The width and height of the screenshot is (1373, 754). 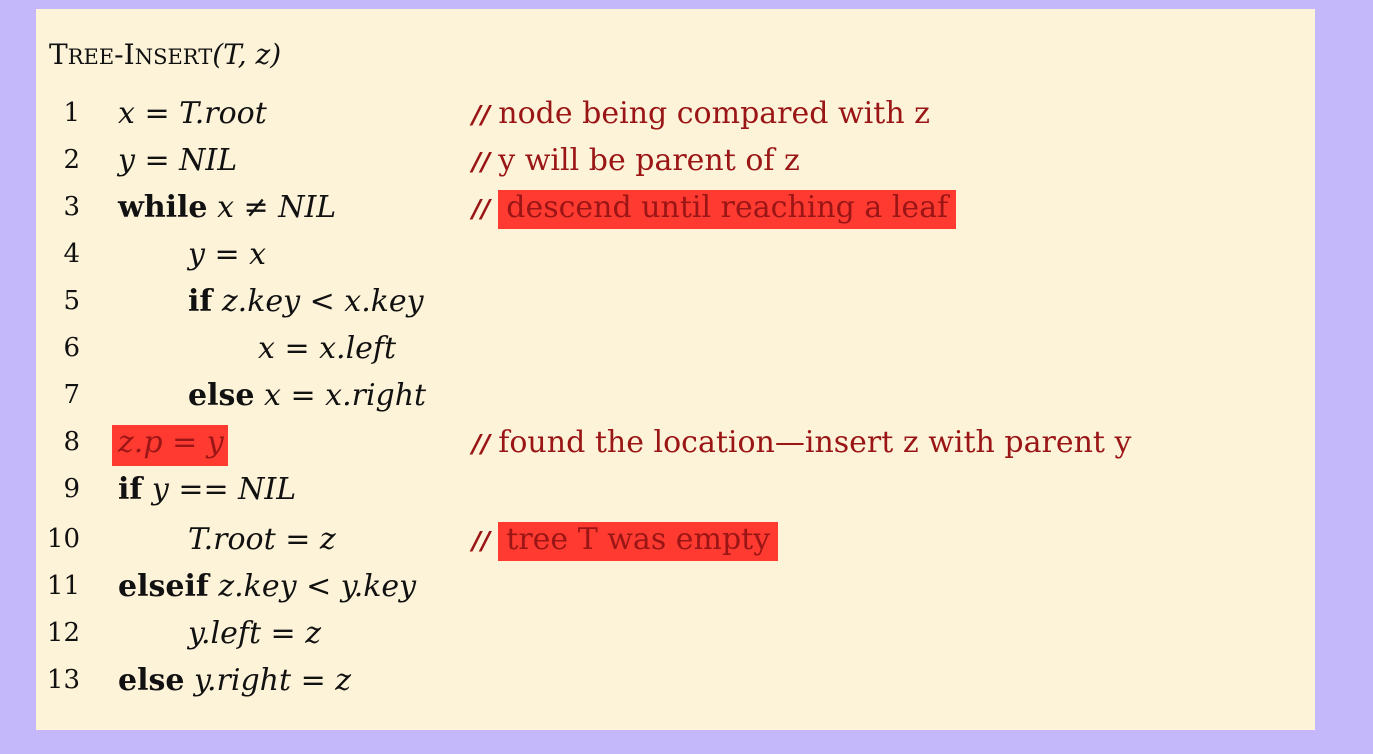 What do you see at coordinates (192, 113) in the screenshot?
I see `code-statement: x = T.root` at bounding box center [192, 113].